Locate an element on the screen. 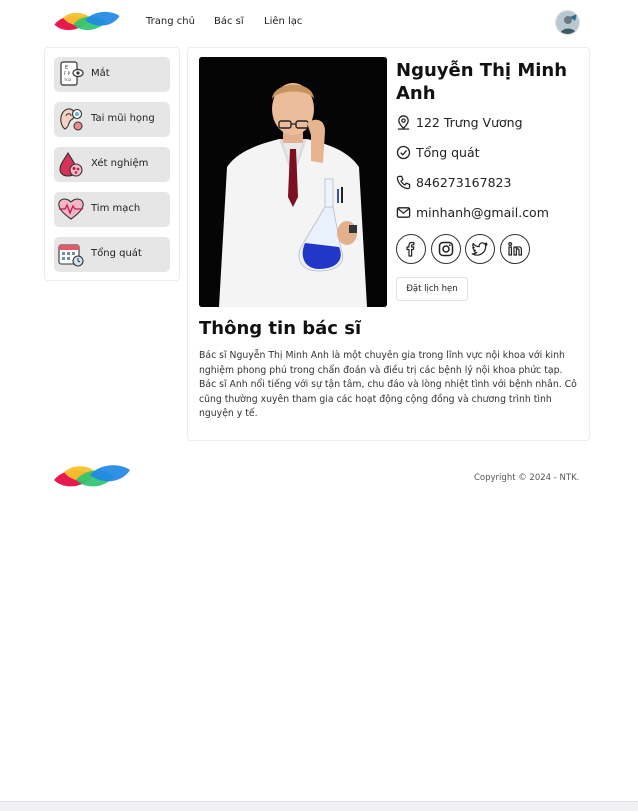 The width and height of the screenshot is (638, 811). twitter-icon is located at coordinates (479, 249).